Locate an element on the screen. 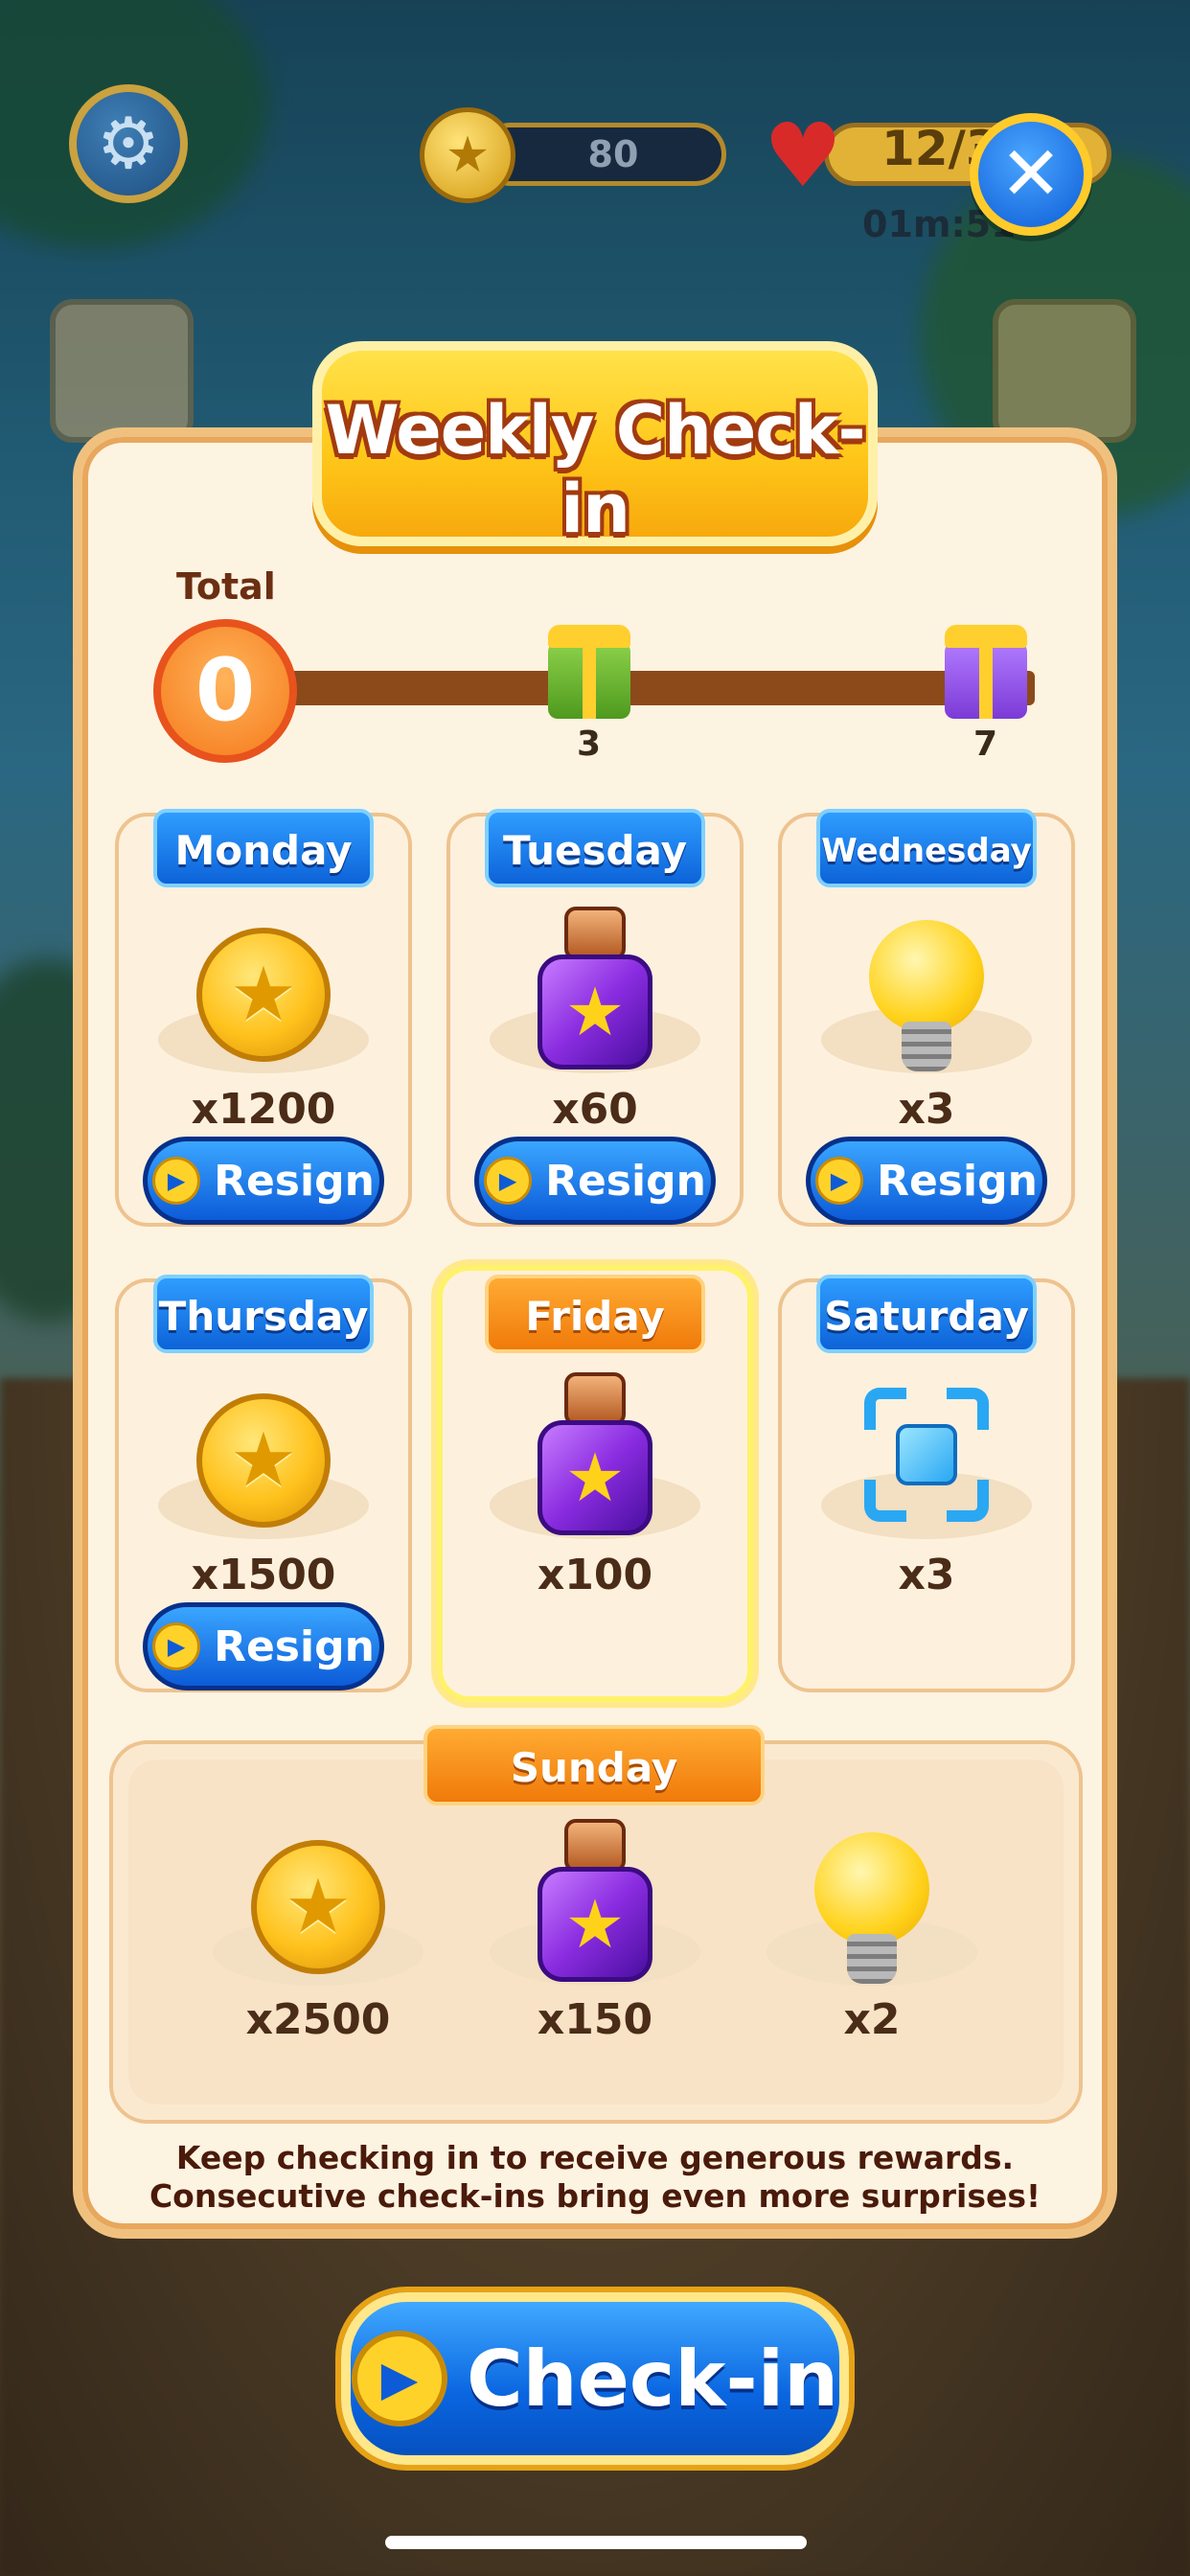  reward-amount: x1200 is located at coordinates (264, 1109).